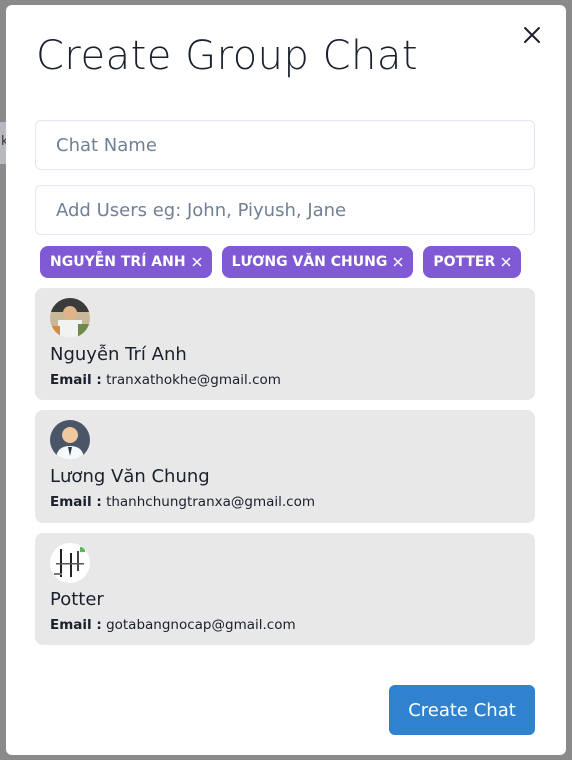  I want to click on user-email: Email : gotabangnocap@gmail.com, so click(173, 625).